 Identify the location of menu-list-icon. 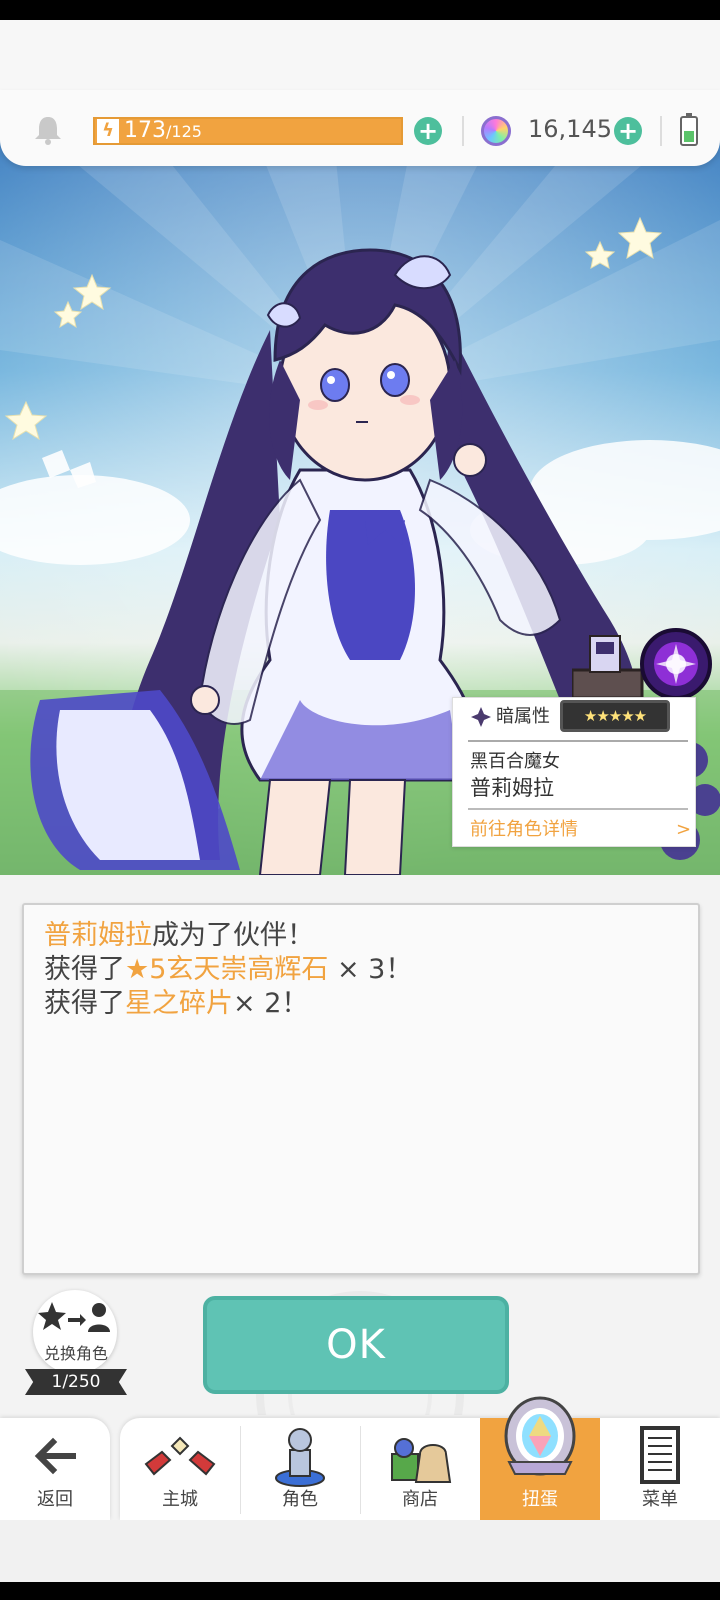
(660, 1456).